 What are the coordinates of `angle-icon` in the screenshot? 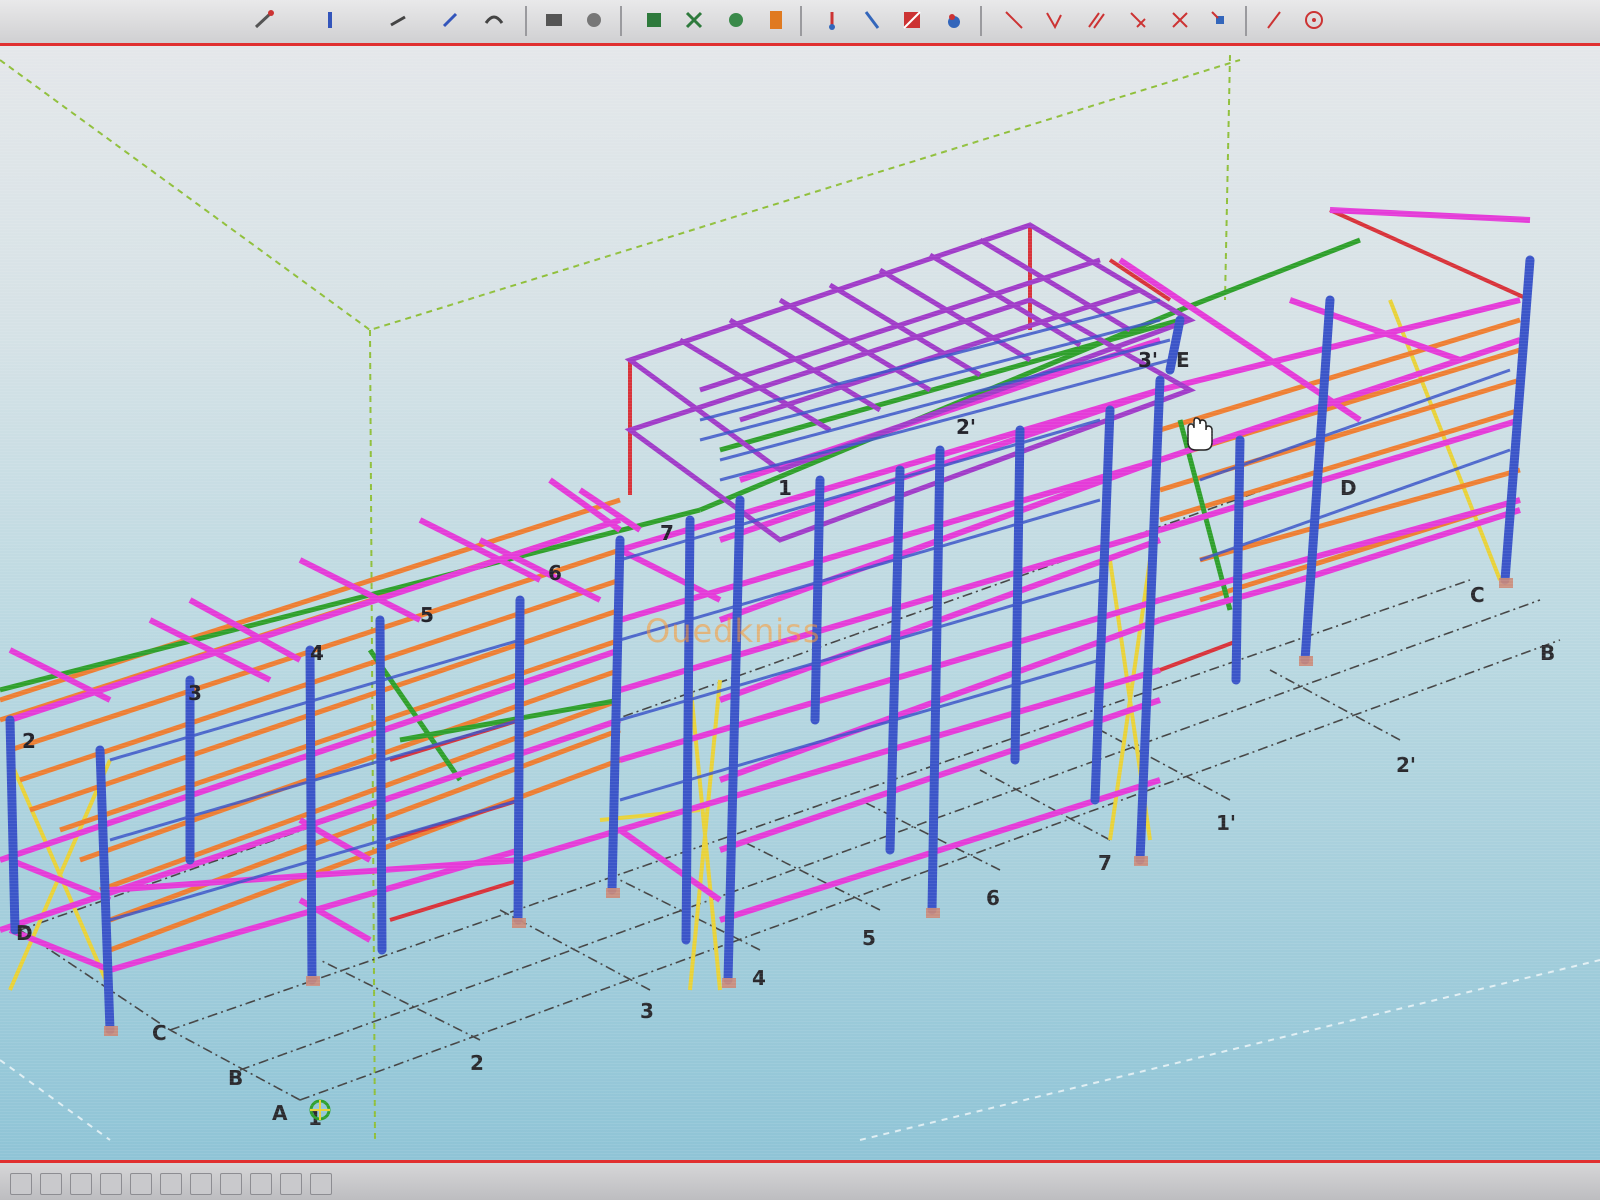 It's located at (694, 20).